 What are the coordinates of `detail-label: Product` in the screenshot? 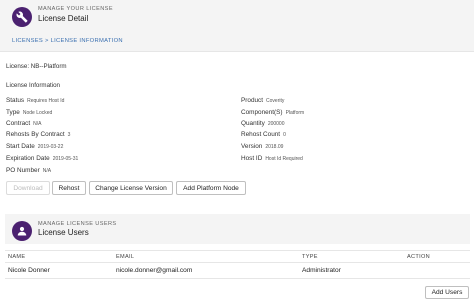 It's located at (252, 100).